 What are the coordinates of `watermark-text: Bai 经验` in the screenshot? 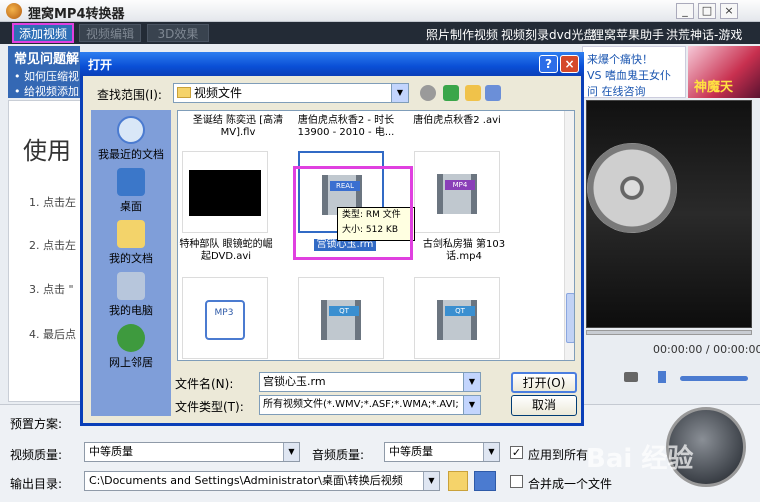 It's located at (640, 459).